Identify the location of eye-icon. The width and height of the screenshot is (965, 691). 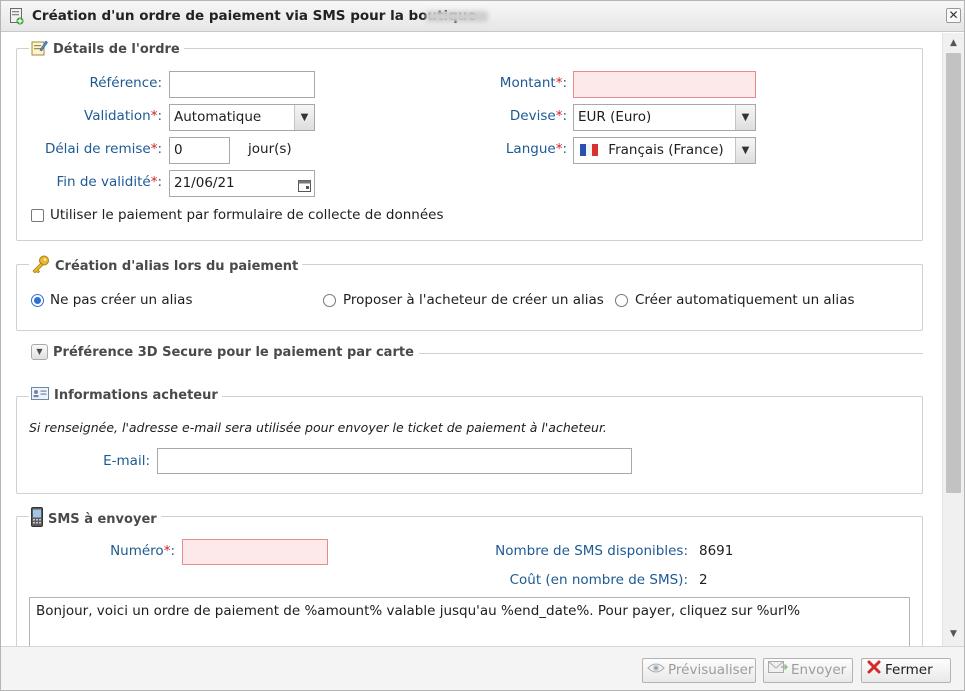
(656, 670).